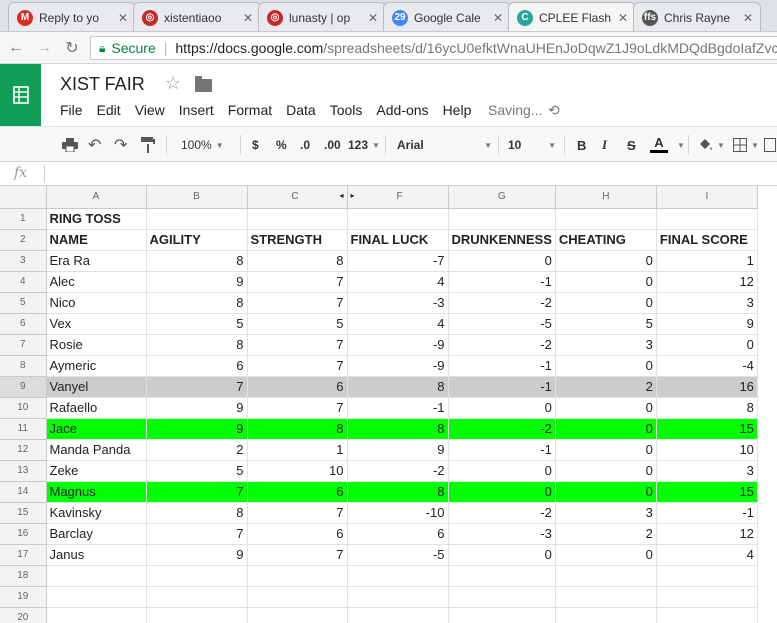  I want to click on cell-b19, so click(197, 597).